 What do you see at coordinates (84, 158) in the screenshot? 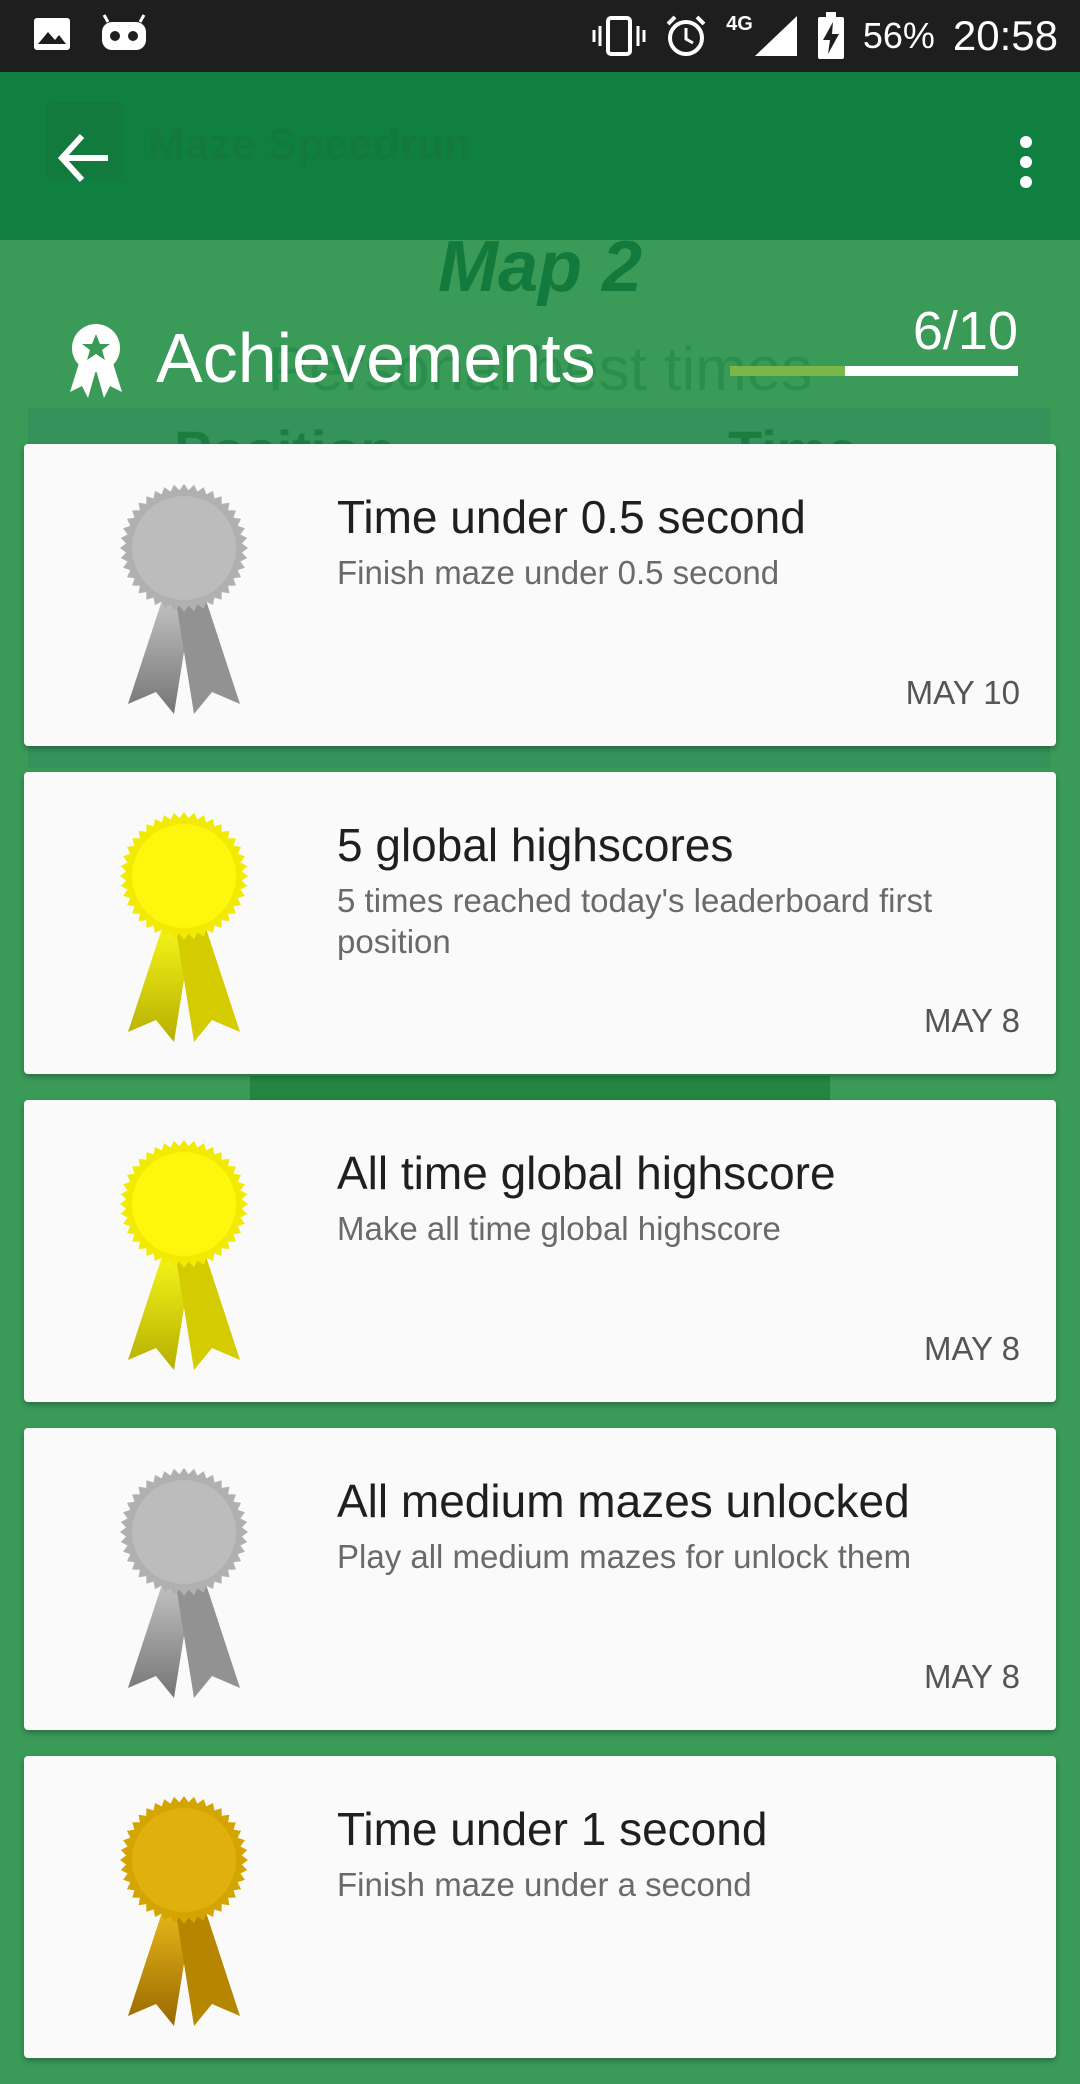
I see `back-arrow-icon` at bounding box center [84, 158].